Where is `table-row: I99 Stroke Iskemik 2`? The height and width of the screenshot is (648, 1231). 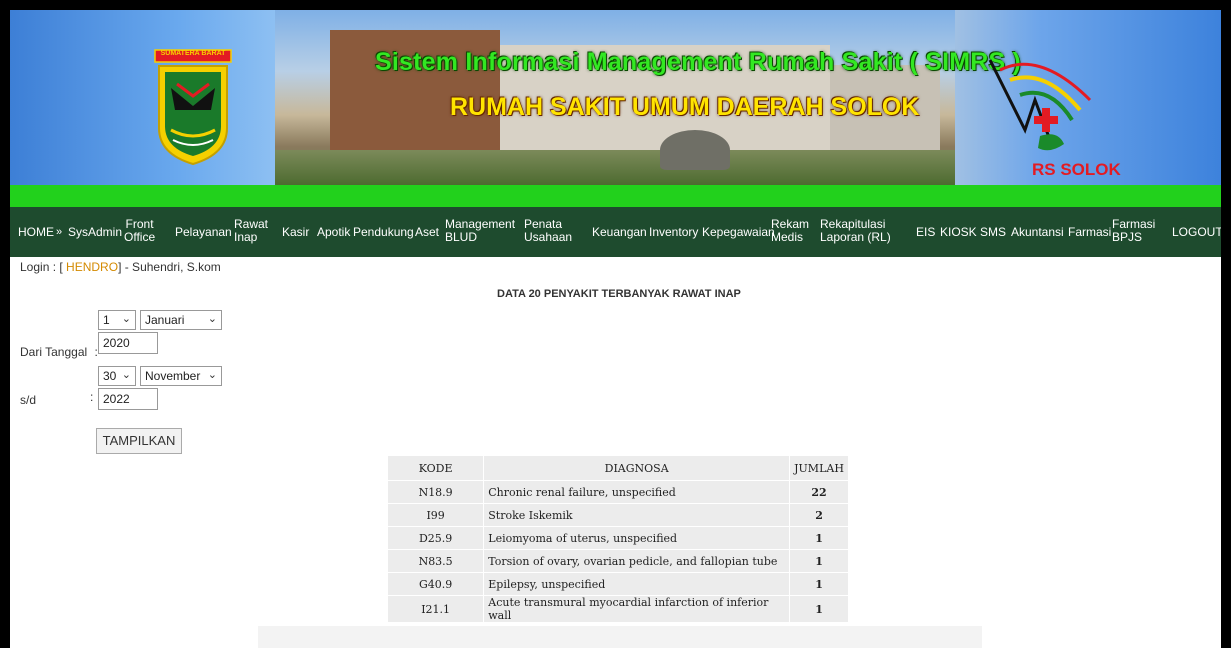 table-row: I99 Stroke Iskemik 2 is located at coordinates (617, 515).